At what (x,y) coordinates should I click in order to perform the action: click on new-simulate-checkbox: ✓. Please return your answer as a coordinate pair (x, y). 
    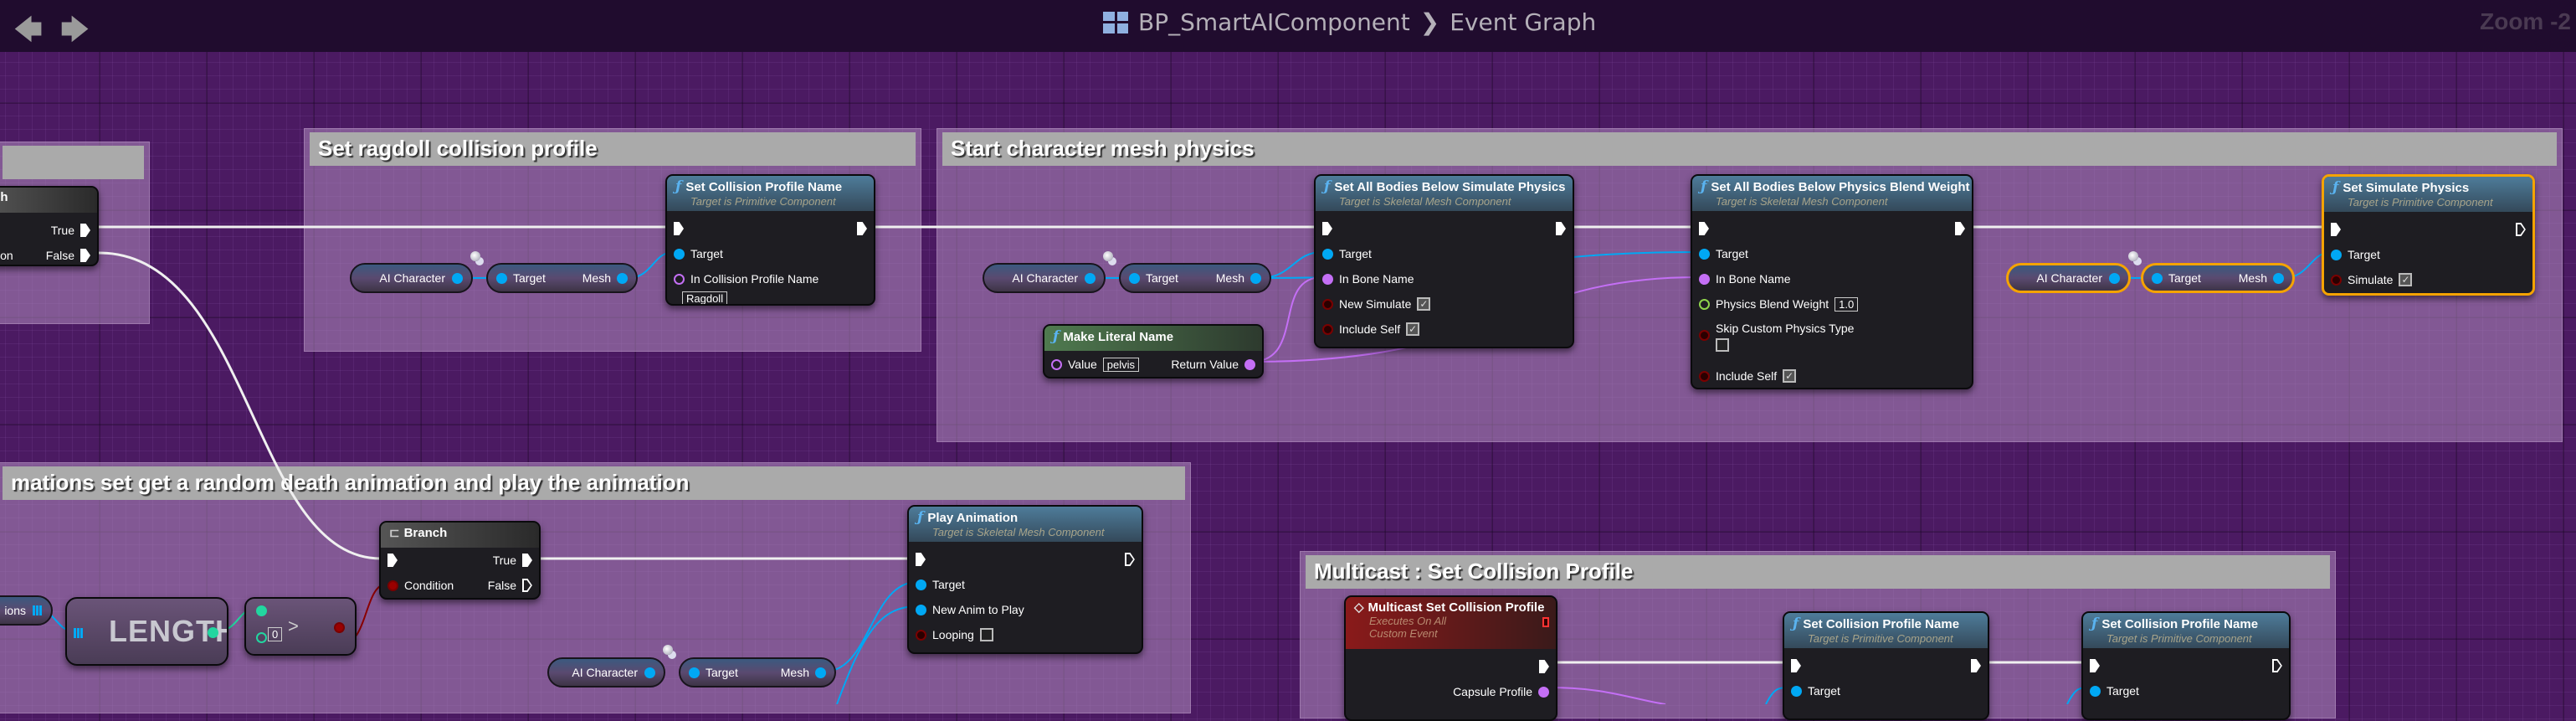
    Looking at the image, I should click on (1424, 304).